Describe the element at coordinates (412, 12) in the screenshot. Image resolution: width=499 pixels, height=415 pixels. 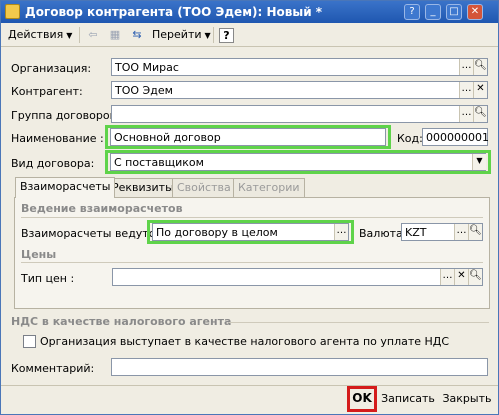
I see `help-title-button: ?` at that location.